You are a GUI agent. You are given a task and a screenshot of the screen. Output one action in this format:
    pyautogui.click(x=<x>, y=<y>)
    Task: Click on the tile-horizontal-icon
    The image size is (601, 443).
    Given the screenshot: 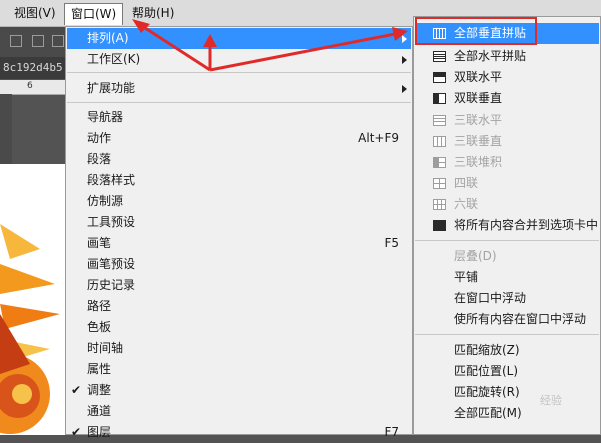 What is the action you would take?
    pyautogui.click(x=439, y=56)
    